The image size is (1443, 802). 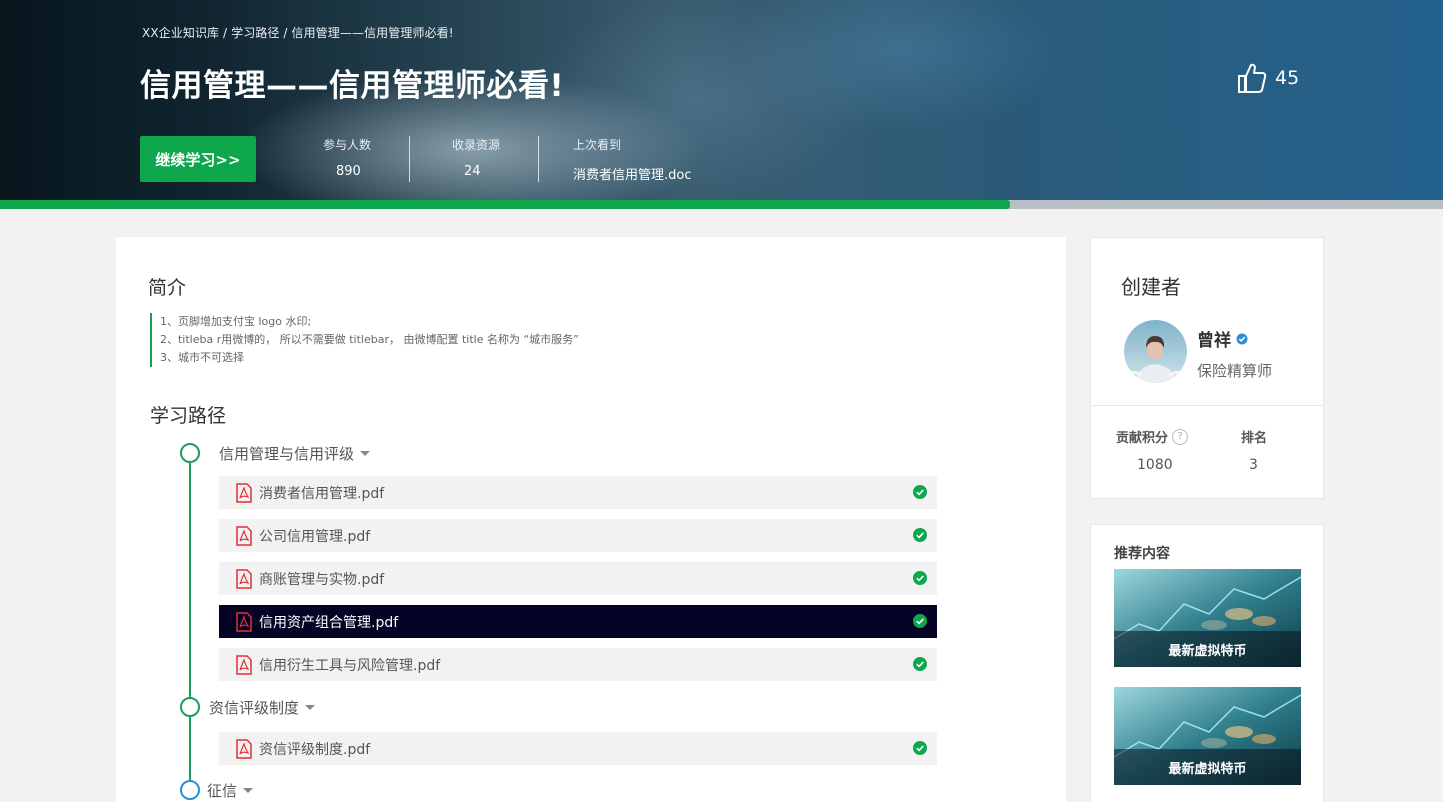 What do you see at coordinates (1268, 78) in the screenshot?
I see `like-button: 45` at bounding box center [1268, 78].